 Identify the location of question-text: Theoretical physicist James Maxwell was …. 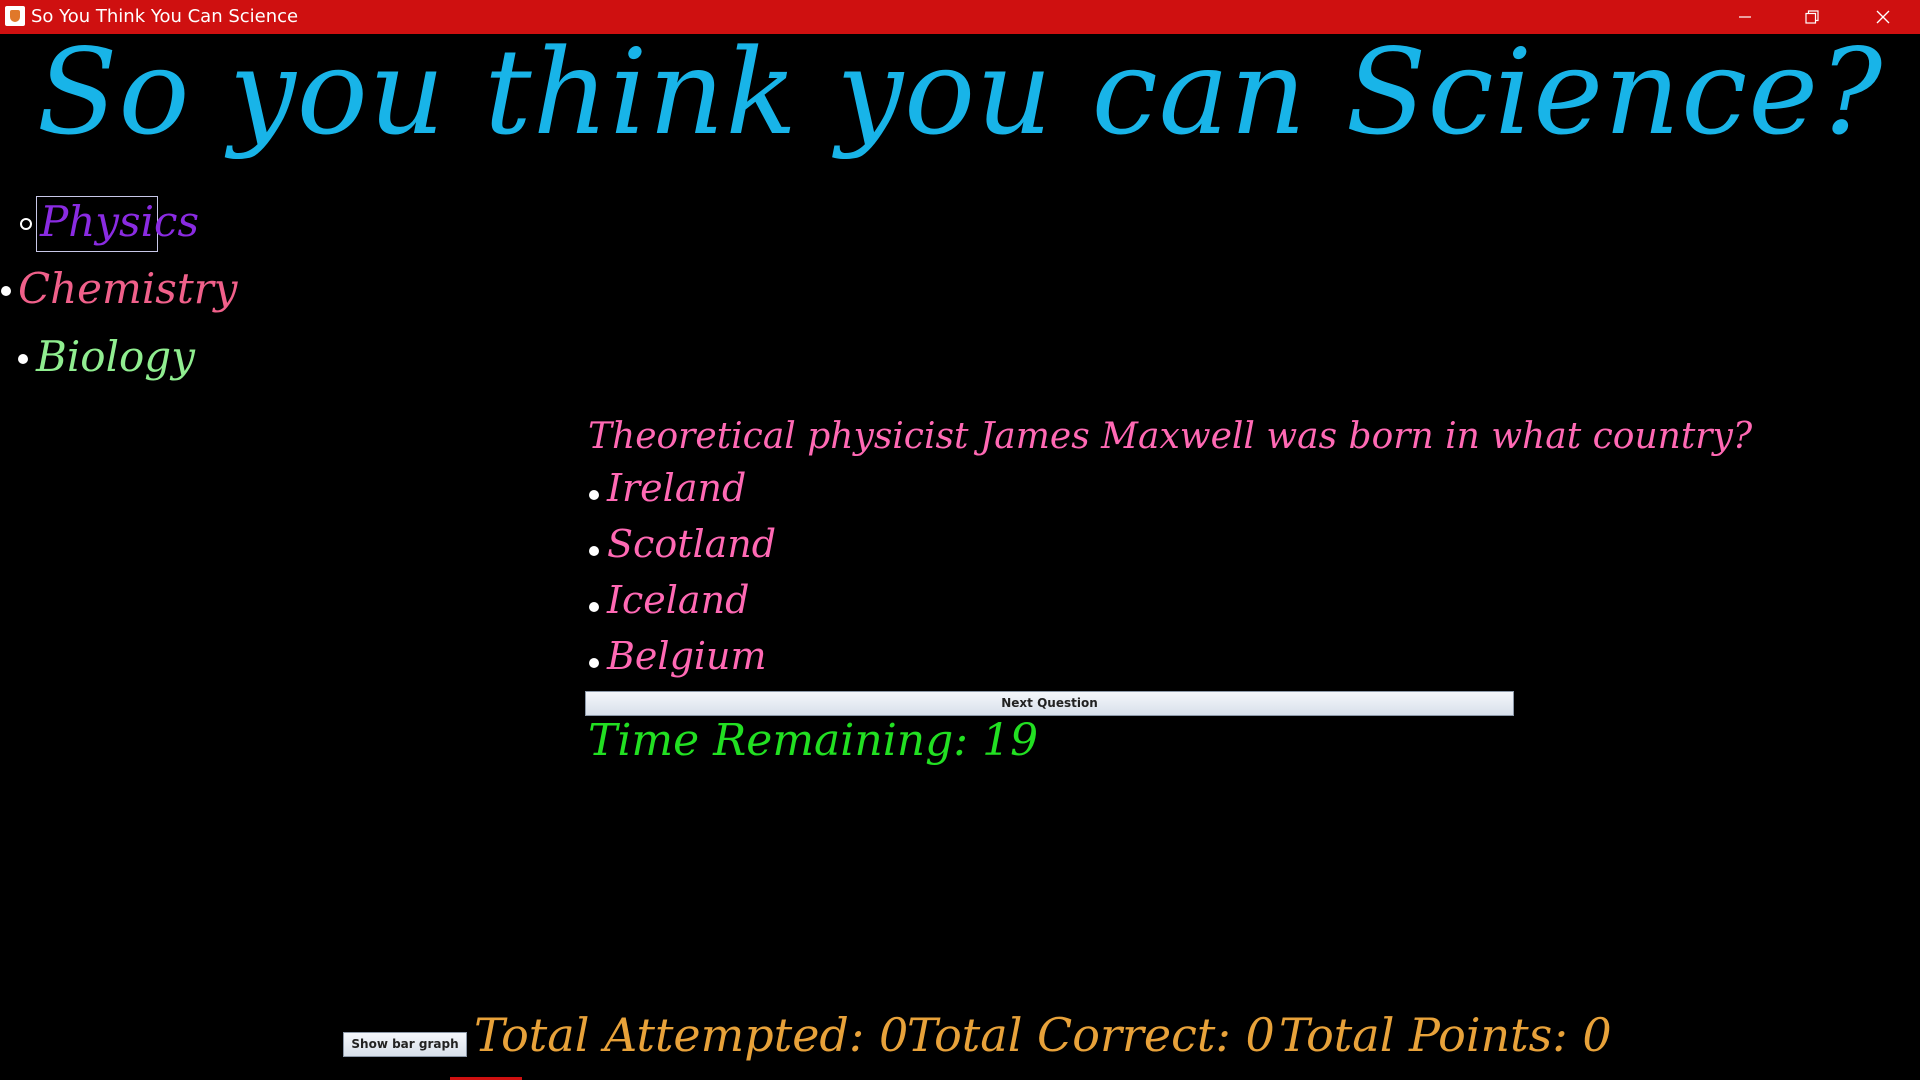
(1170, 436).